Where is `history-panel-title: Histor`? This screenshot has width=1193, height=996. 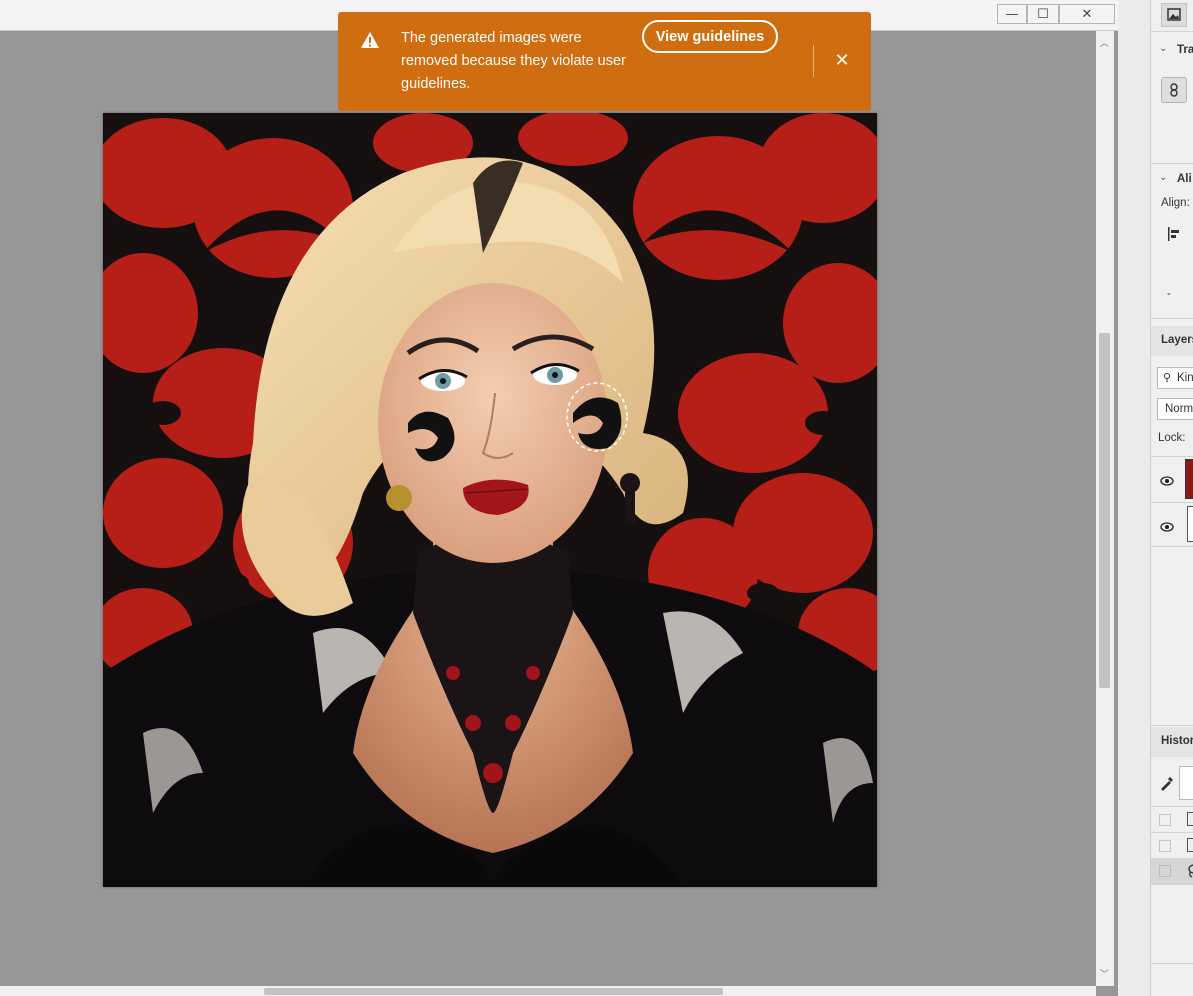 history-panel-title: Histor is located at coordinates (1177, 741).